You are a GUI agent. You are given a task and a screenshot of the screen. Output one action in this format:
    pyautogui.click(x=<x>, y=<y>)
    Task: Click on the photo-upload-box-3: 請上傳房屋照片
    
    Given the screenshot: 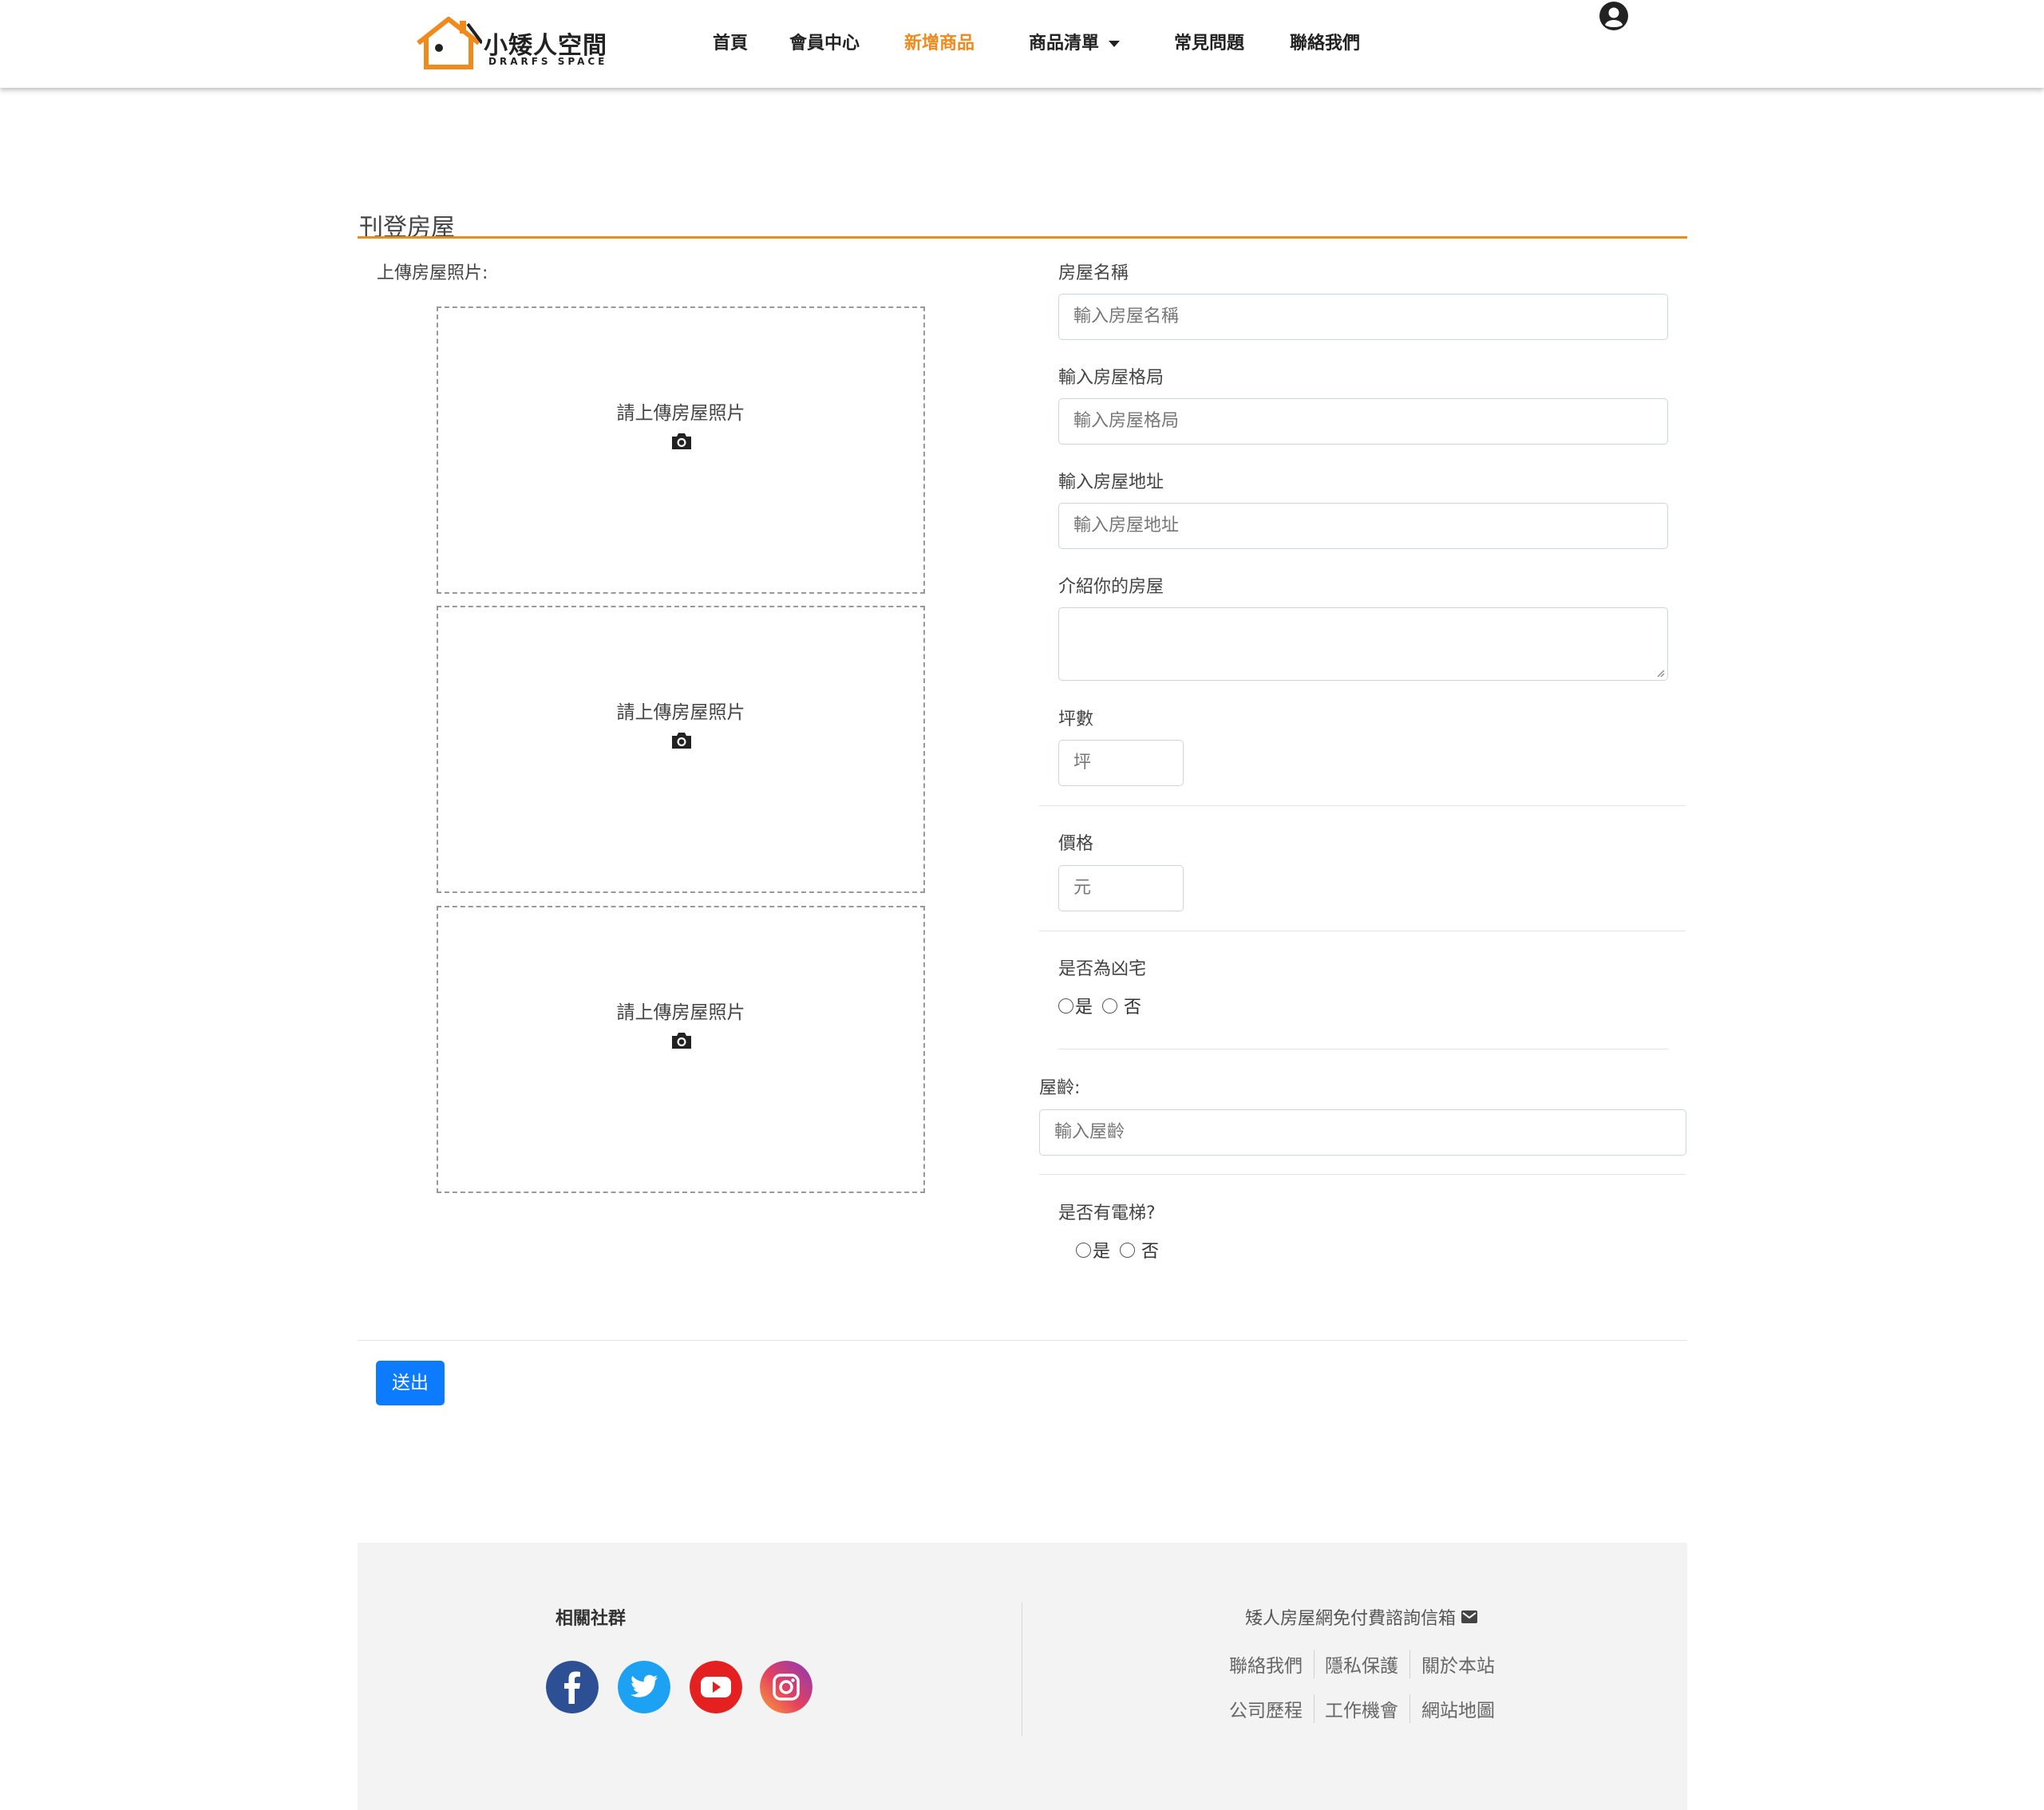 What is the action you would take?
    pyautogui.click(x=681, y=1049)
    